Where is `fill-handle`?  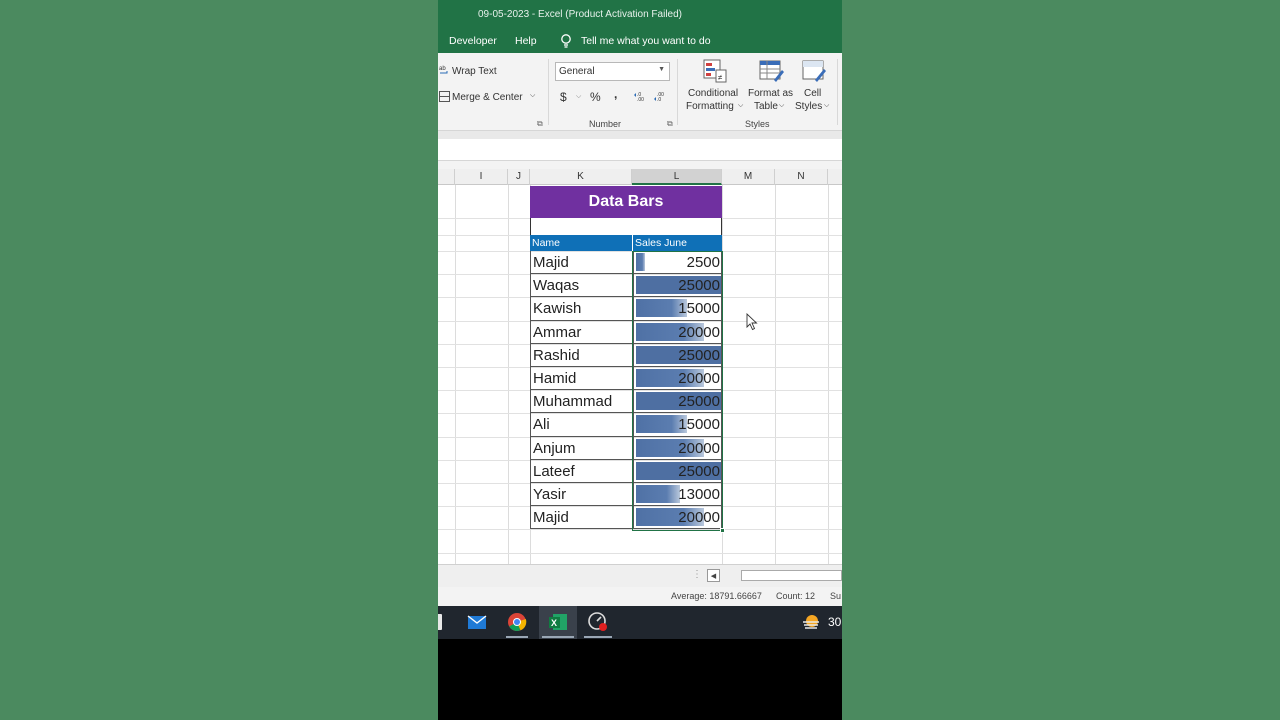 fill-handle is located at coordinates (722, 530).